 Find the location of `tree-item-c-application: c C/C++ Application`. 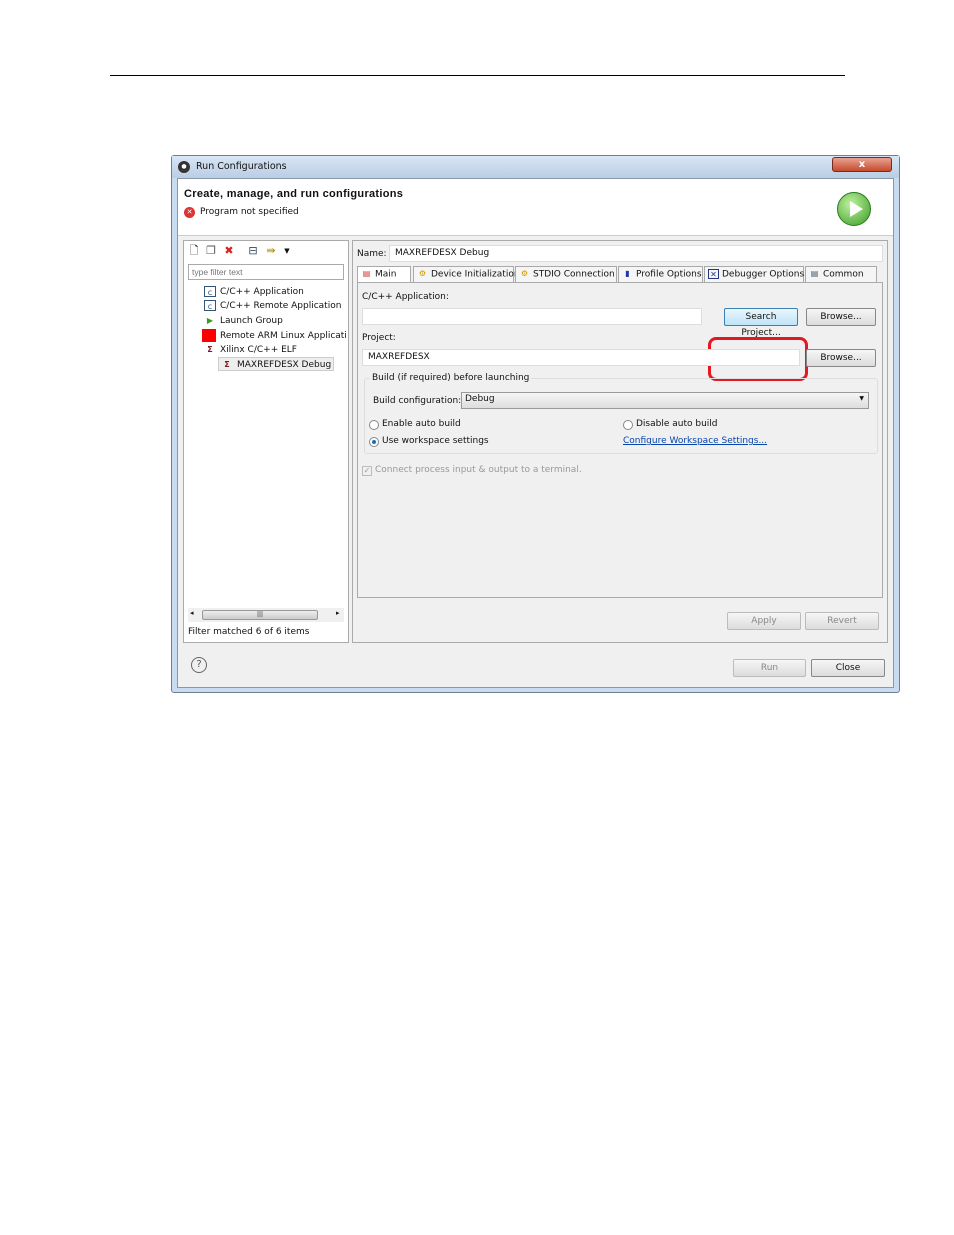

tree-item-c-application: c C/C++ Application is located at coordinates (254, 292).